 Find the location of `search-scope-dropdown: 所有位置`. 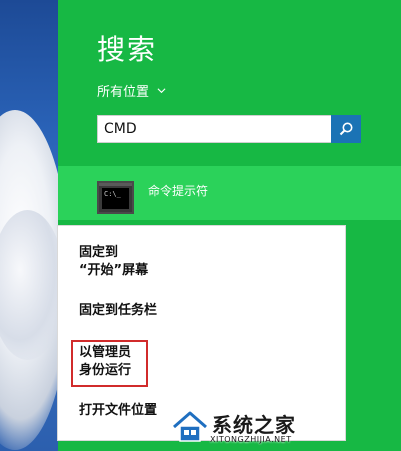

search-scope-dropdown: 所有位置 is located at coordinates (131, 90).